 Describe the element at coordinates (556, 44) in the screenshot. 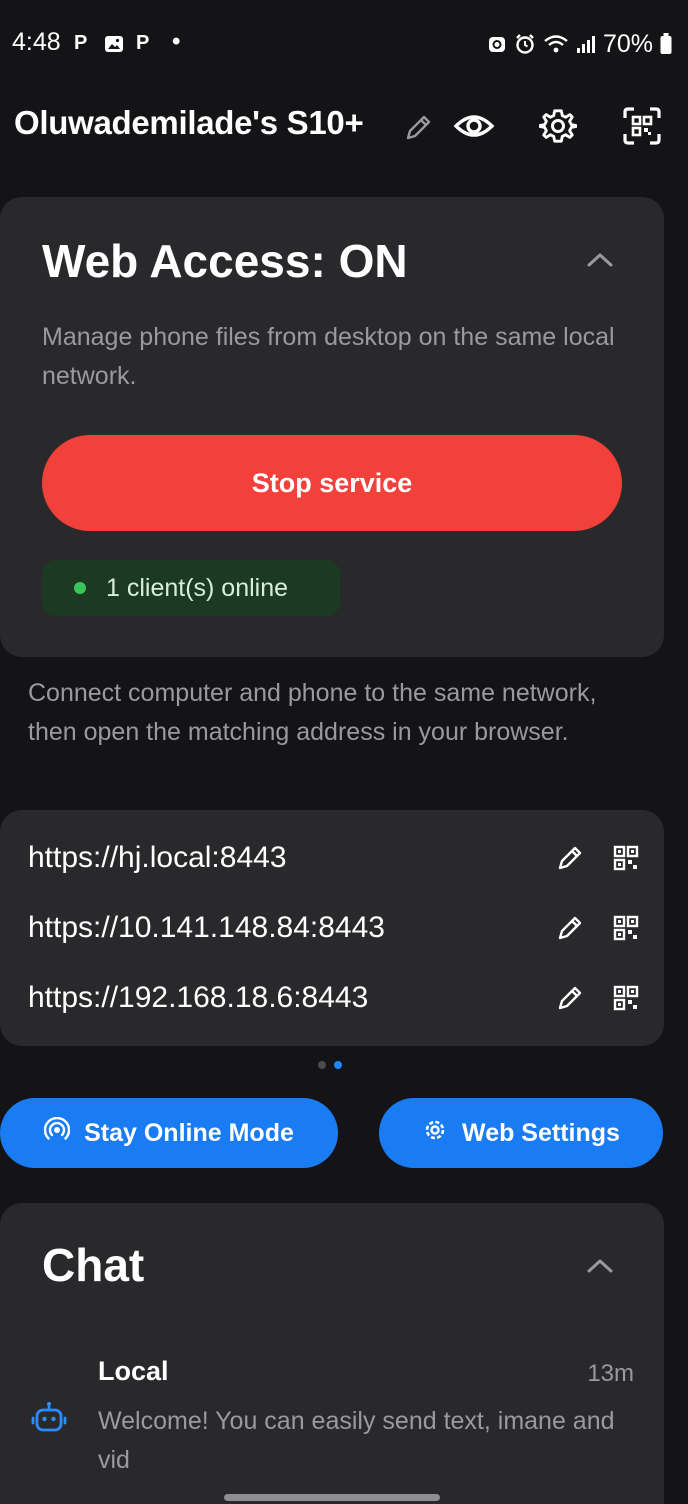

I see `wifi-icon` at that location.